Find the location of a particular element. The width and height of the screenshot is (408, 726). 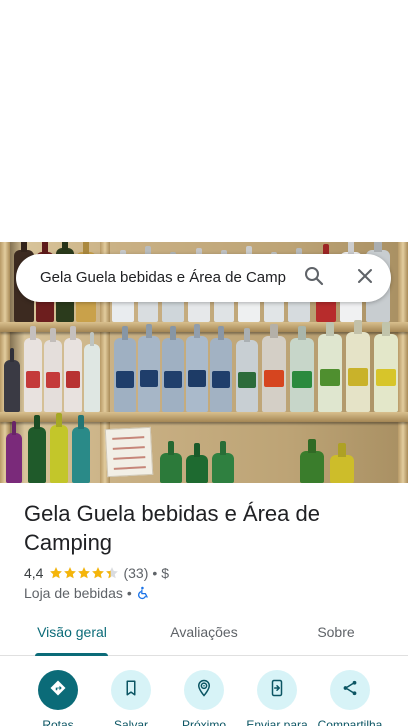

send-to-phone-icon is located at coordinates (277, 690).